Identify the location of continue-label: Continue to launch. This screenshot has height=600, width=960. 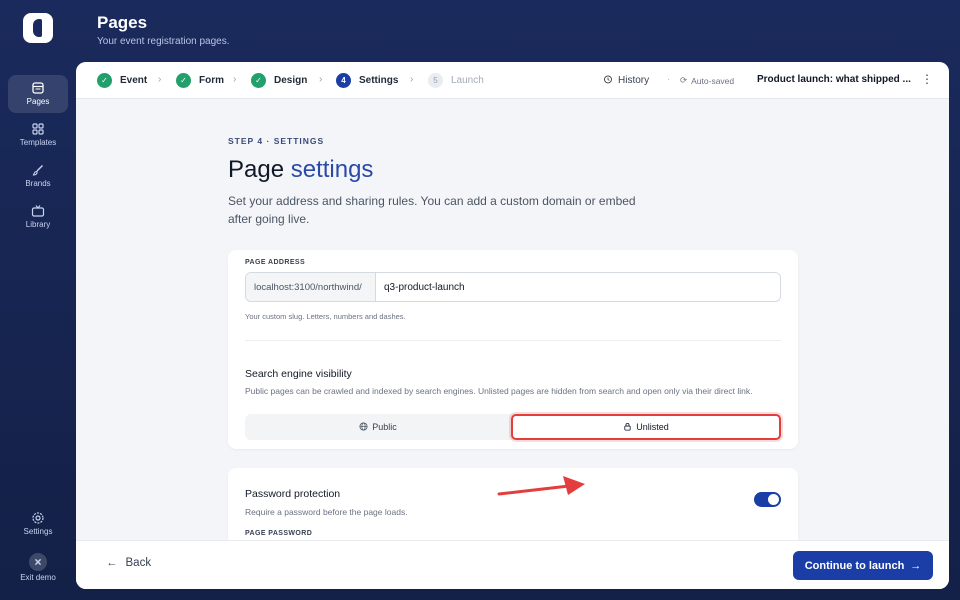
(854, 565).